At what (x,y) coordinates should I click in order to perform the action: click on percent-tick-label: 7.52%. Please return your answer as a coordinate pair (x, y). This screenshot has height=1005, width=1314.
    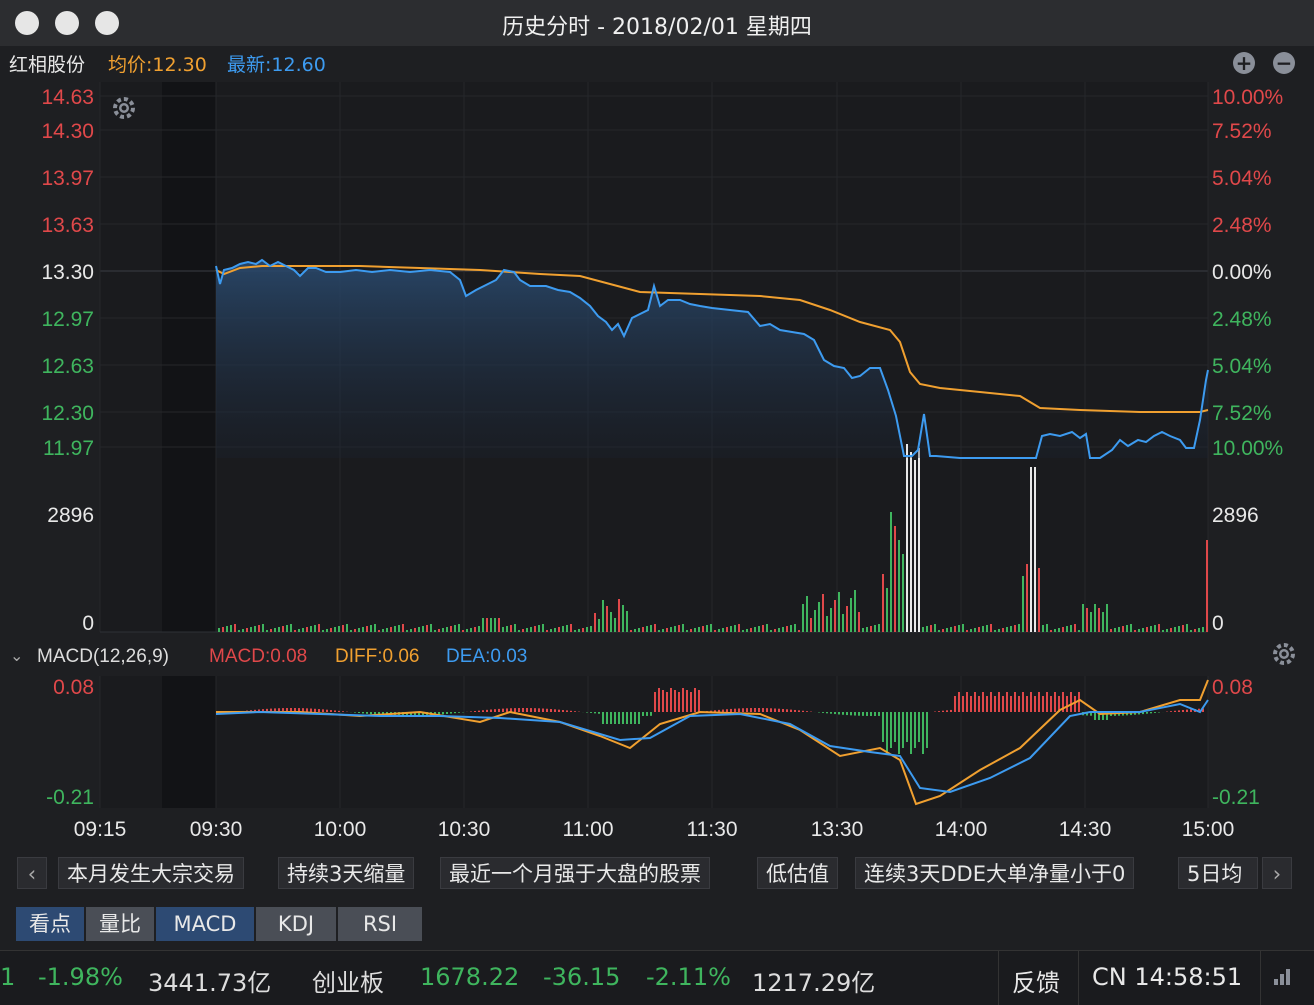
    Looking at the image, I should click on (1242, 131).